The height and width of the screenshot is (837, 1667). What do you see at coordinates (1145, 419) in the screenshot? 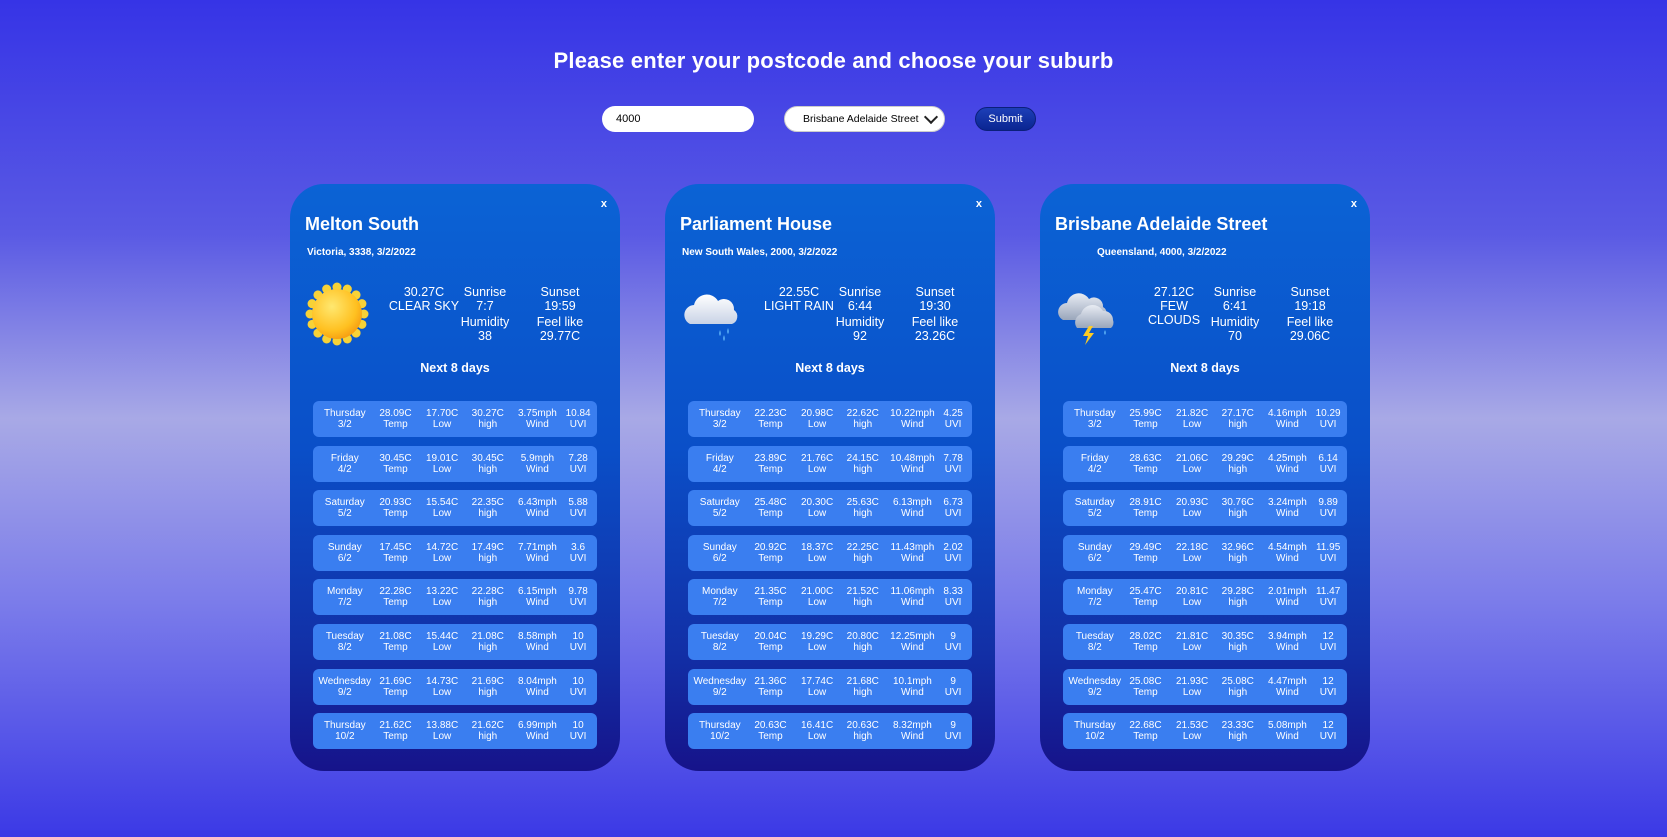
I see `forecast-temp: 25.99C Temp` at bounding box center [1145, 419].